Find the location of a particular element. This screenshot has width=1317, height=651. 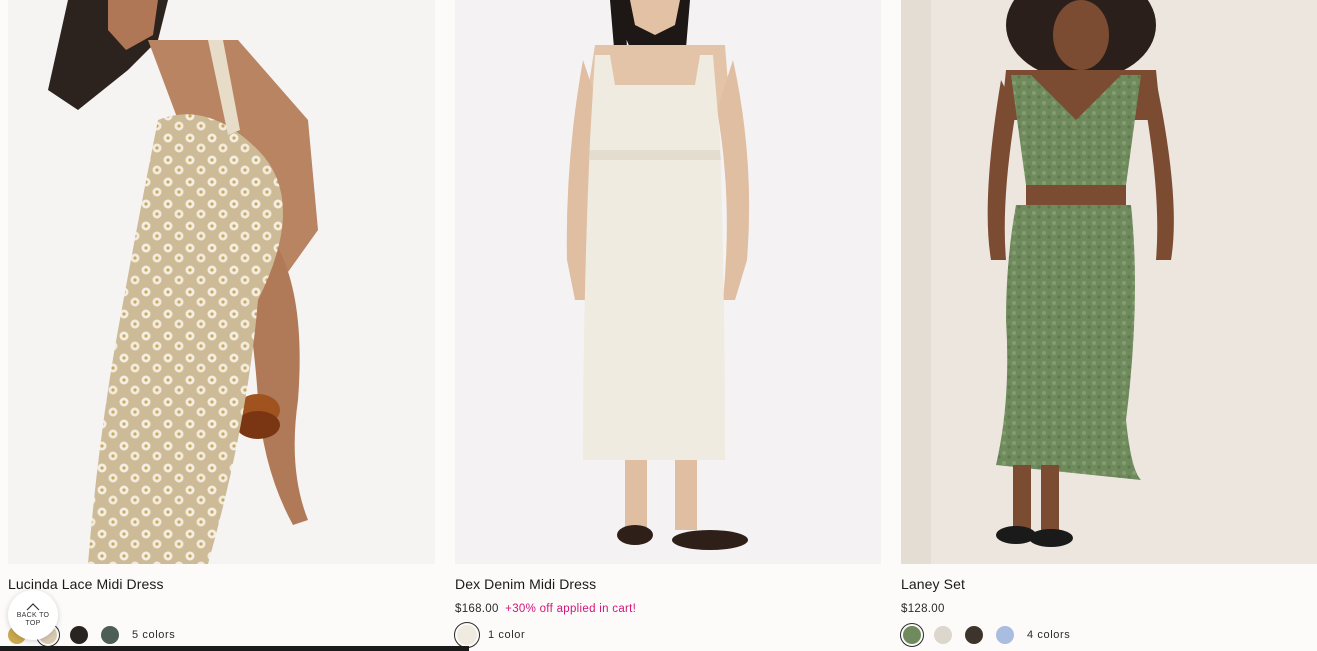

back-to-top-label: BACK TO TOP is located at coordinates (33, 619).